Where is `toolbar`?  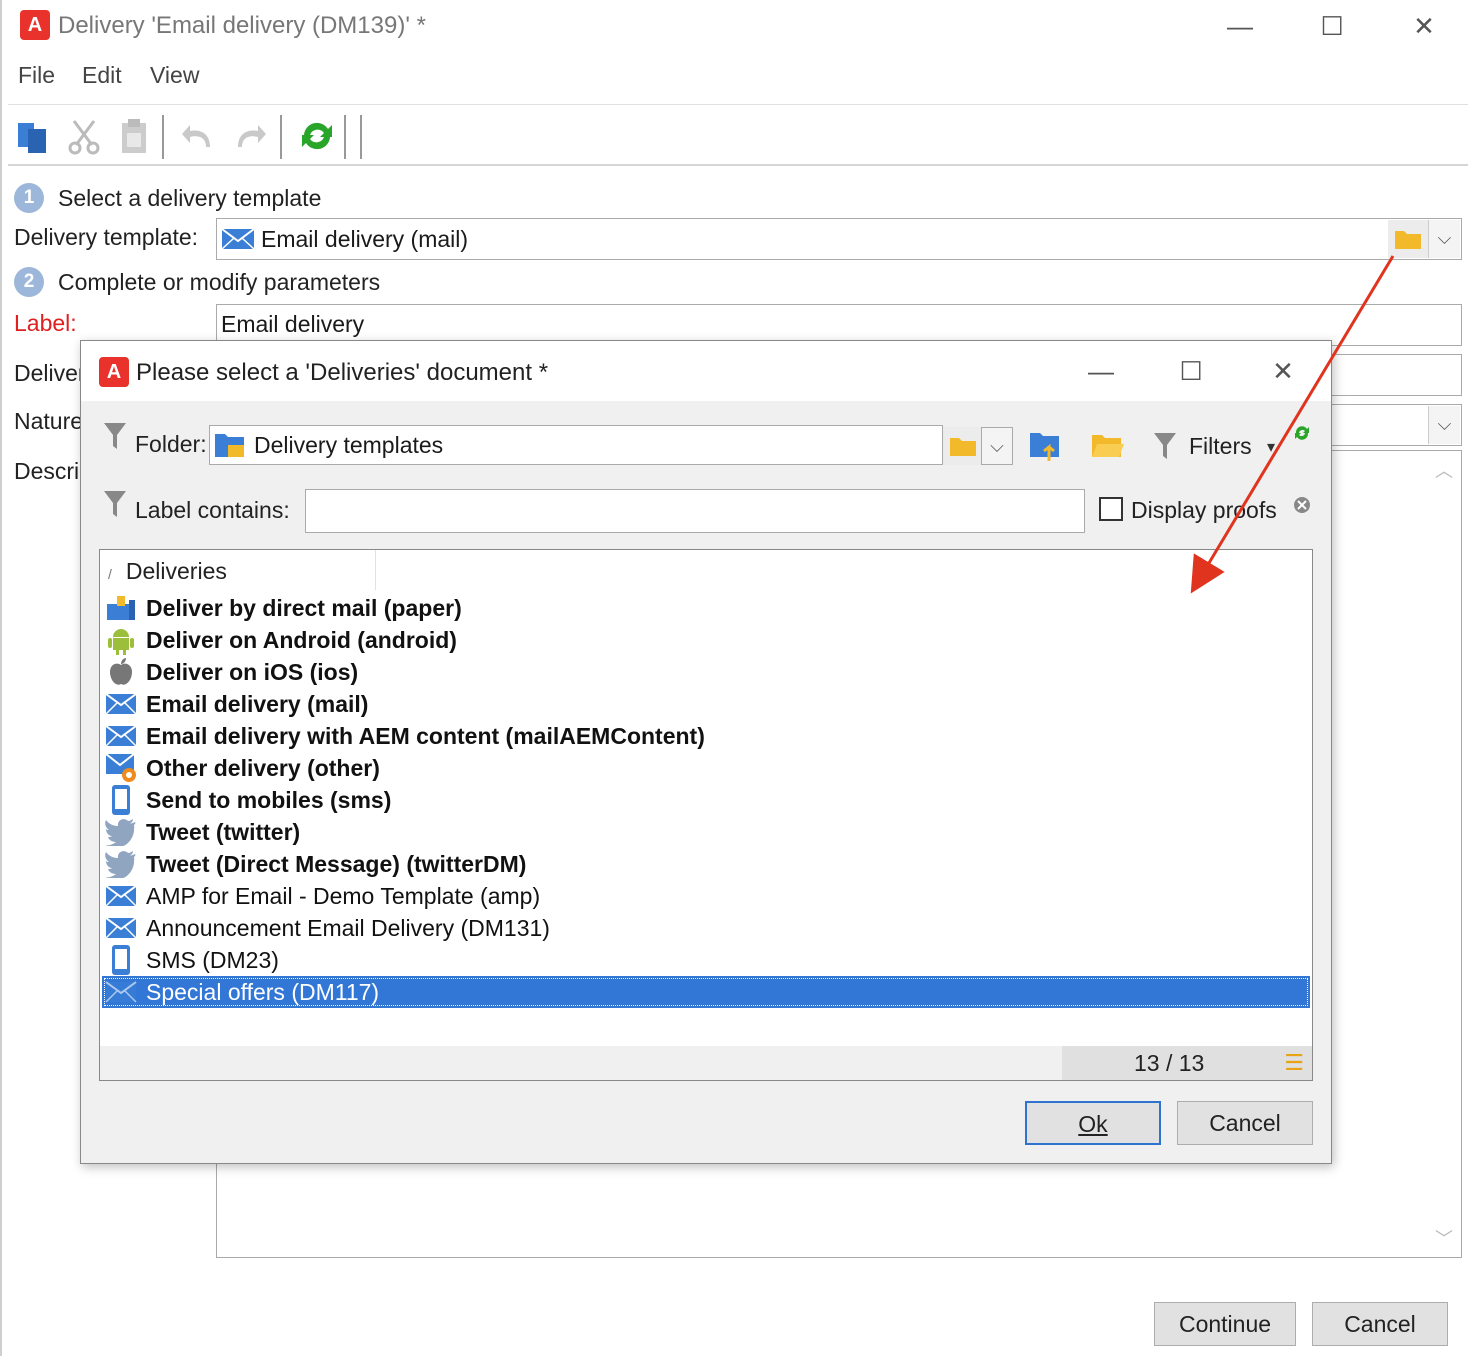
toolbar is located at coordinates (738, 135).